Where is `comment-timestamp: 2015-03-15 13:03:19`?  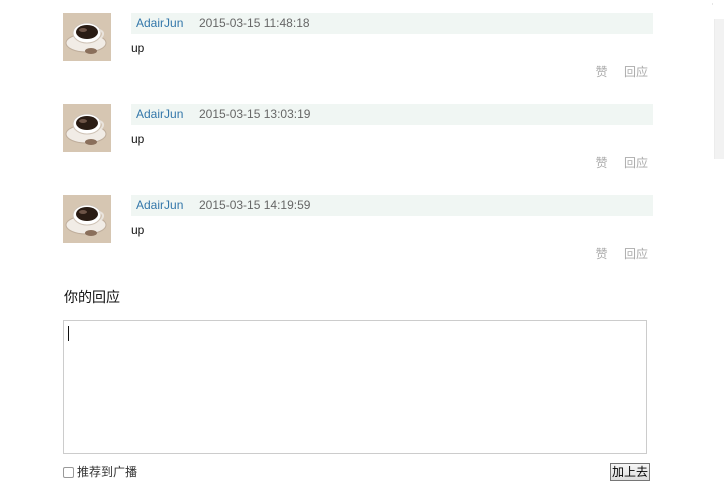 comment-timestamp: 2015-03-15 13:03:19 is located at coordinates (255, 114).